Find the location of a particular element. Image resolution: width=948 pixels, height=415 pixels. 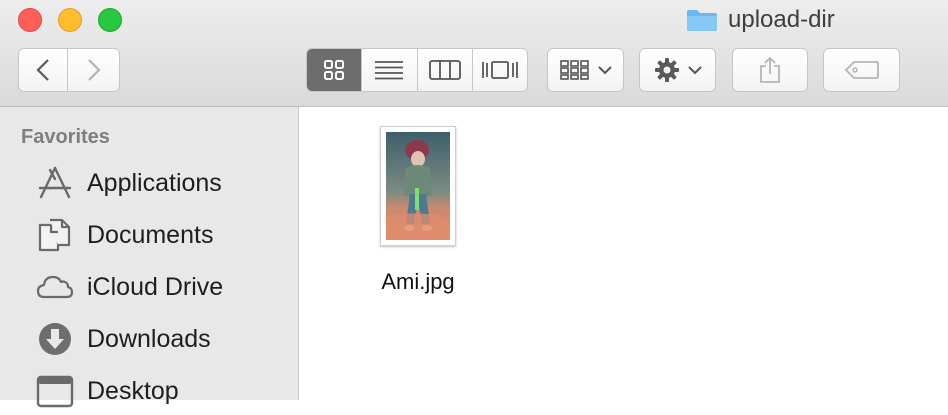

cover-flow-view-icon is located at coordinates (499, 70).